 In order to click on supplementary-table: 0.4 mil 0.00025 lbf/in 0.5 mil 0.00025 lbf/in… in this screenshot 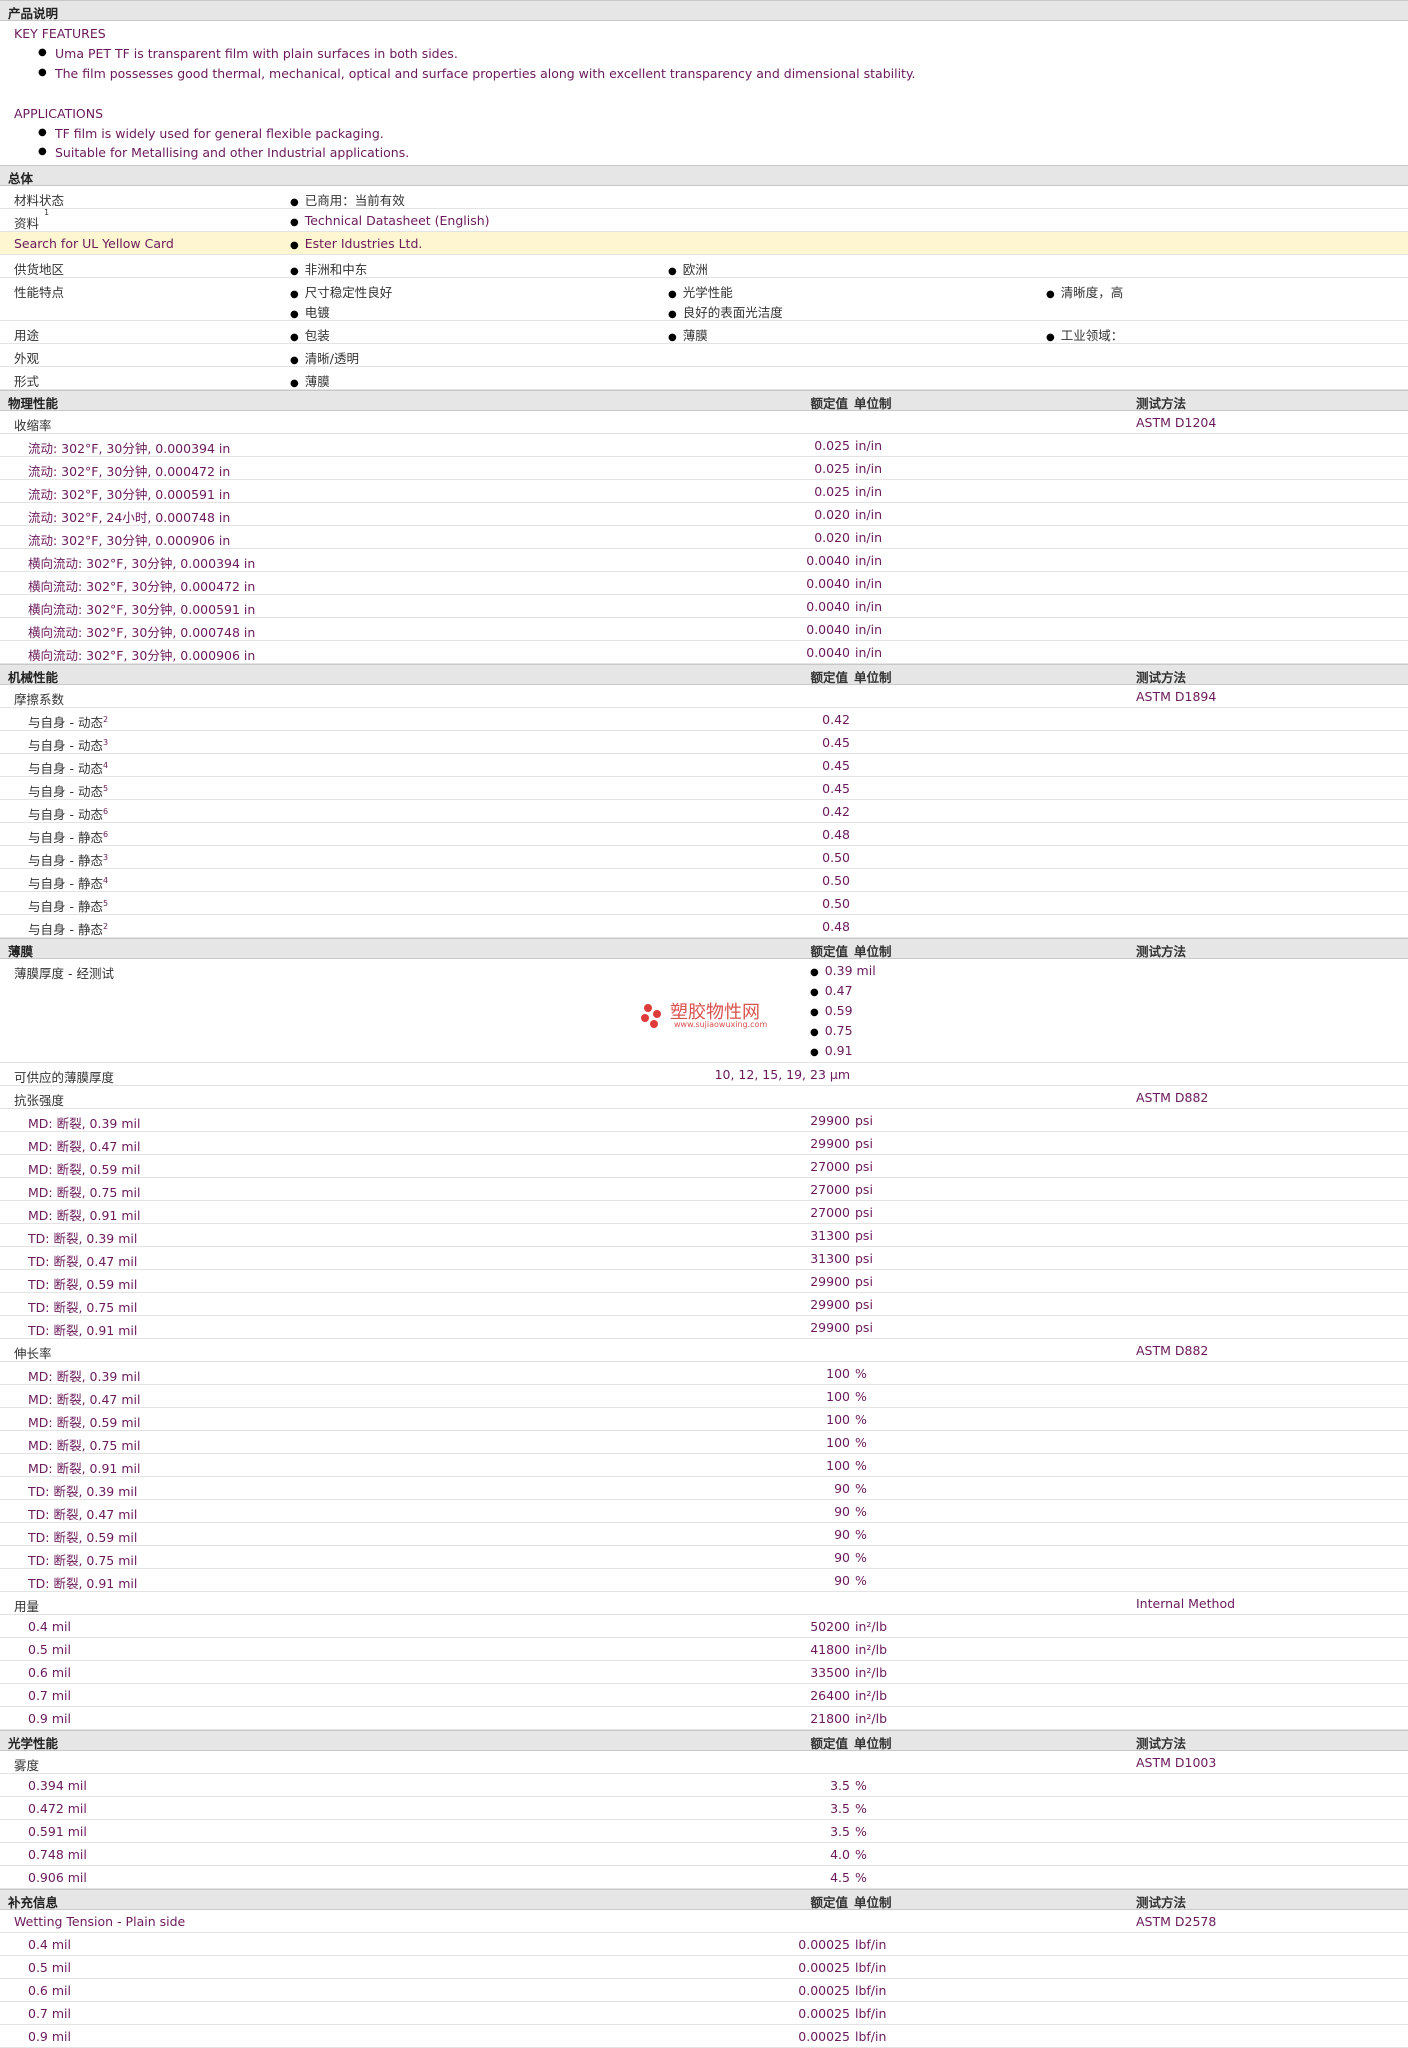, I will do `click(704, 1990)`.